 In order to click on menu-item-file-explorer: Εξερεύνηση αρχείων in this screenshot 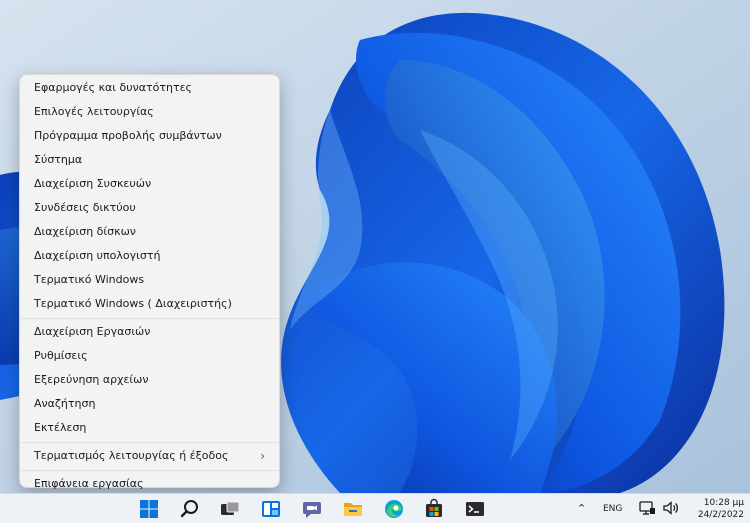, I will do `click(149, 380)`.